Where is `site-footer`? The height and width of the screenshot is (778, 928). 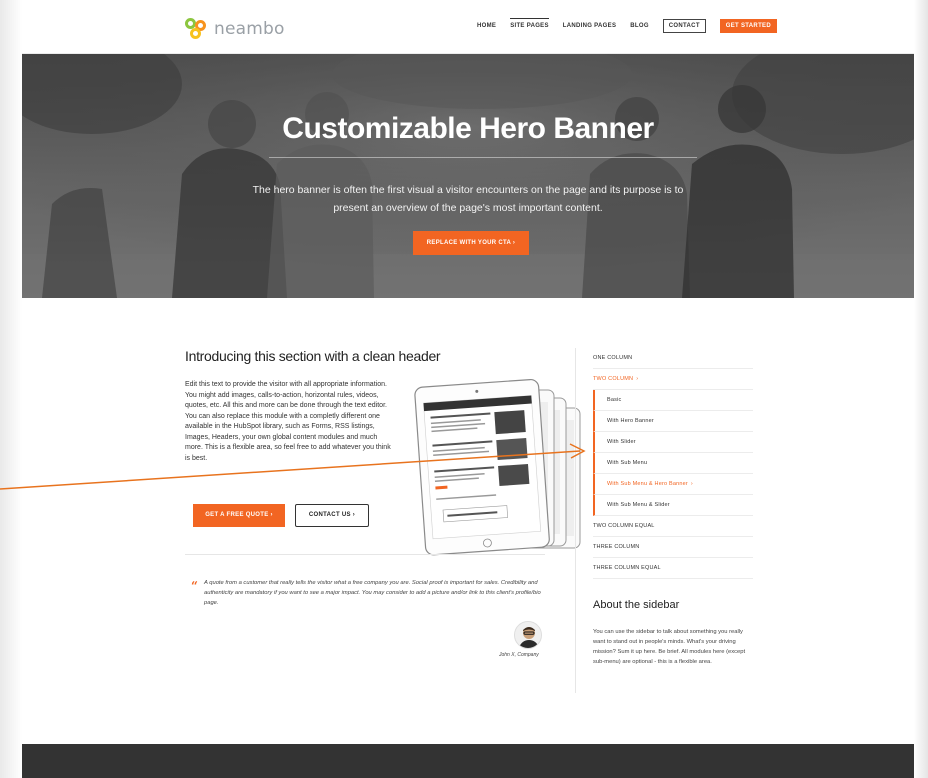 site-footer is located at coordinates (468, 761).